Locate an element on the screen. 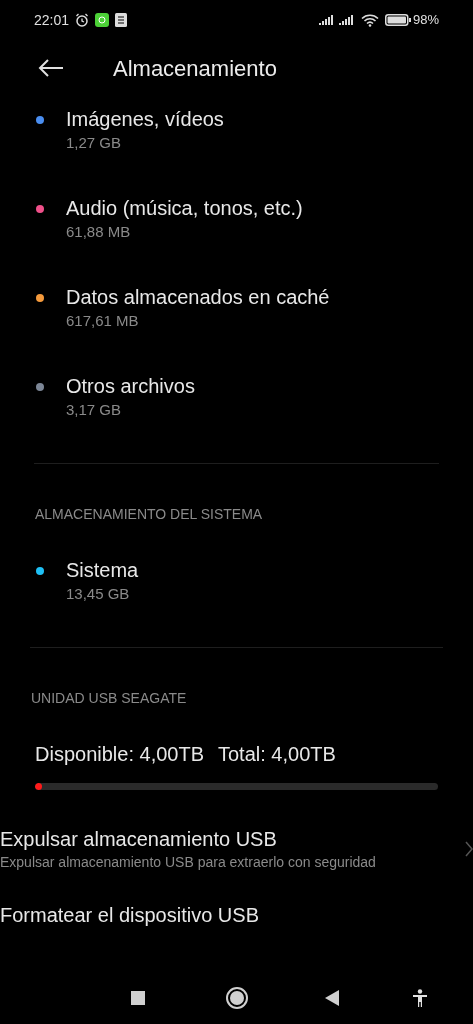  category-size: 3,17 GB is located at coordinates (94, 410).